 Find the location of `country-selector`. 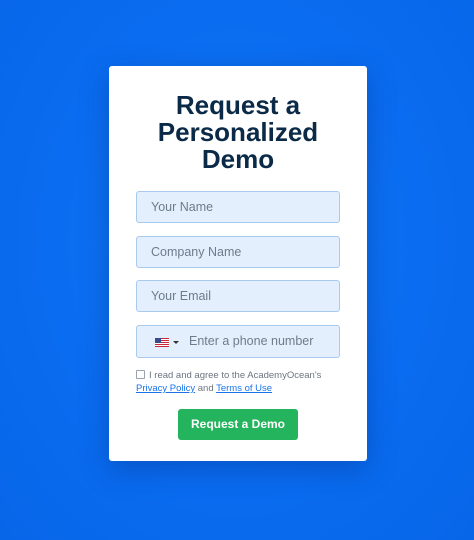

country-selector is located at coordinates (167, 342).